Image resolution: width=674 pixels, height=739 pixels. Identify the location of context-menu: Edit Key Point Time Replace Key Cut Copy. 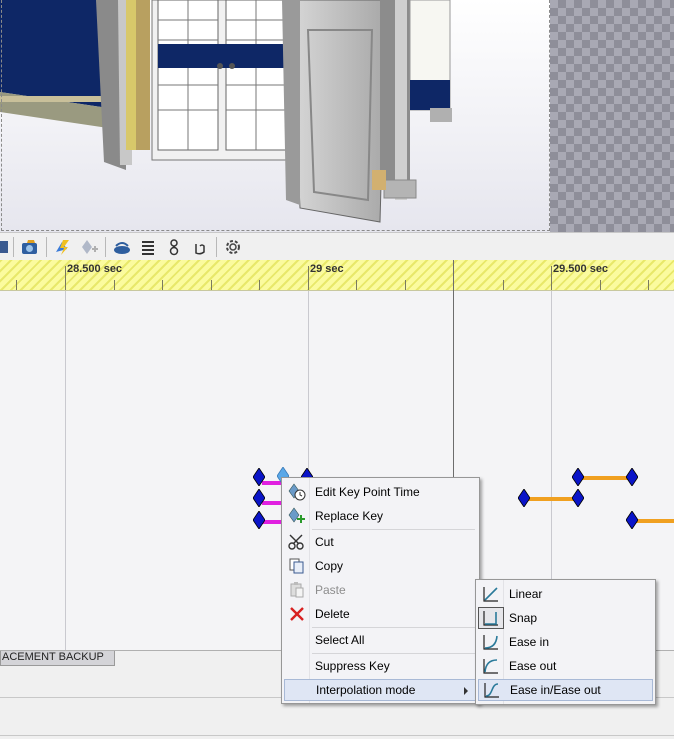
(380, 590).